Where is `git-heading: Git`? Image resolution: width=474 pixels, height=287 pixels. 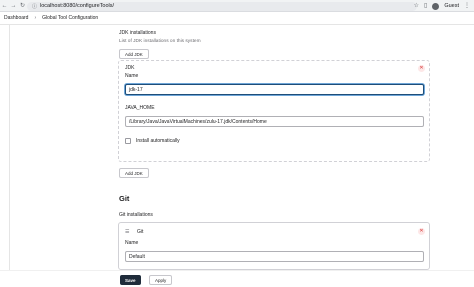 git-heading: Git is located at coordinates (124, 198).